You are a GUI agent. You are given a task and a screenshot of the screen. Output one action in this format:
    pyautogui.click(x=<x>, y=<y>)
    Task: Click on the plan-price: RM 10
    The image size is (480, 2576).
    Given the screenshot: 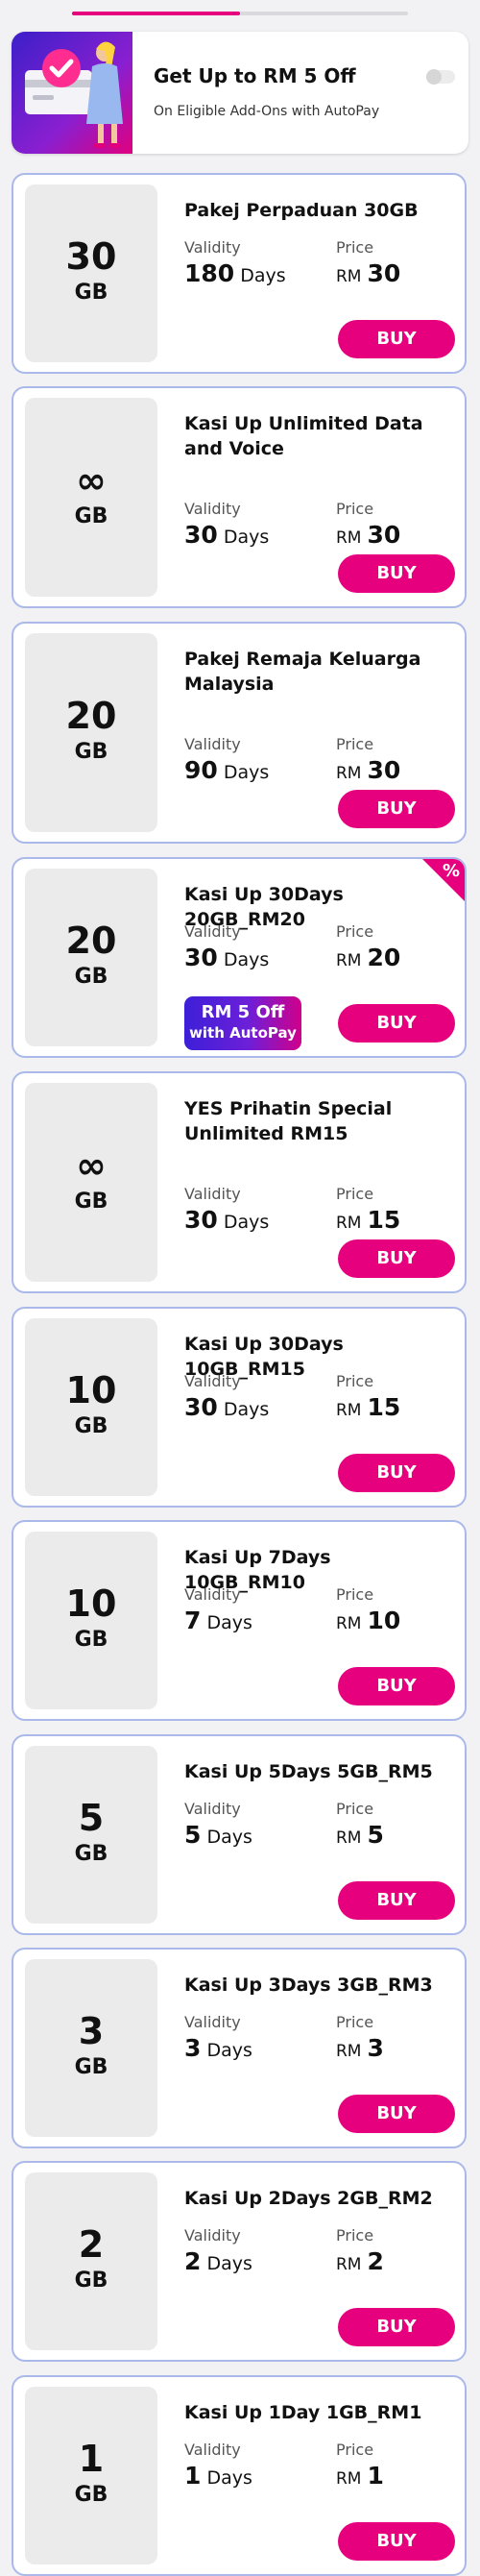 What is the action you would take?
    pyautogui.click(x=368, y=1620)
    